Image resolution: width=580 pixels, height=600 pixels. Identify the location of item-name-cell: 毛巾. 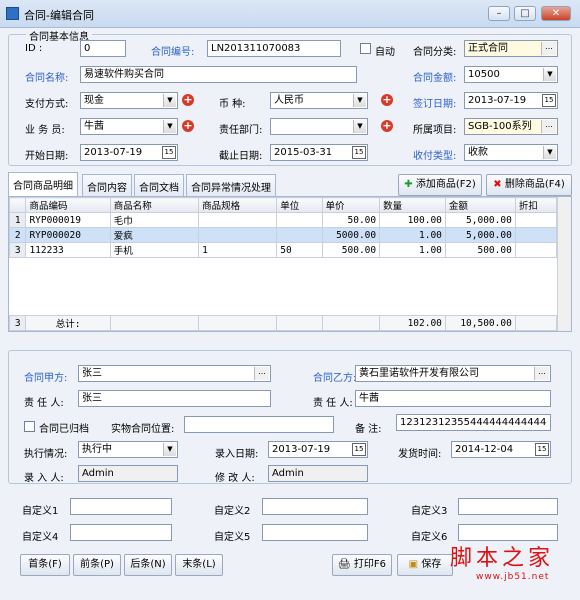
(154, 220).